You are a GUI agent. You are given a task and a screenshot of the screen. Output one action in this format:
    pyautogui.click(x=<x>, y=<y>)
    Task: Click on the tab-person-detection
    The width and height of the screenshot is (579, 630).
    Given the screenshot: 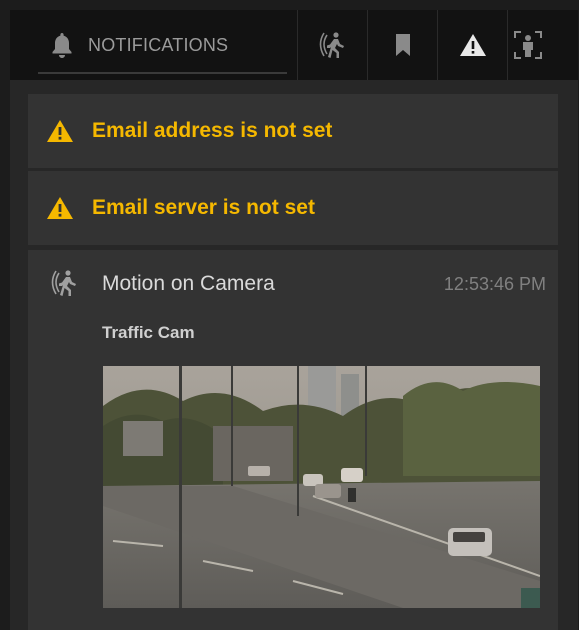 What is the action you would take?
    pyautogui.click(x=528, y=45)
    